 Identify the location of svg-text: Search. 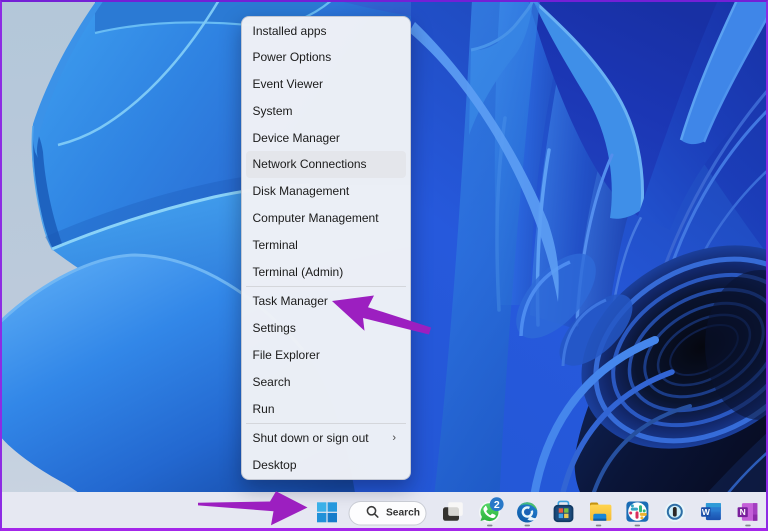
(403, 512).